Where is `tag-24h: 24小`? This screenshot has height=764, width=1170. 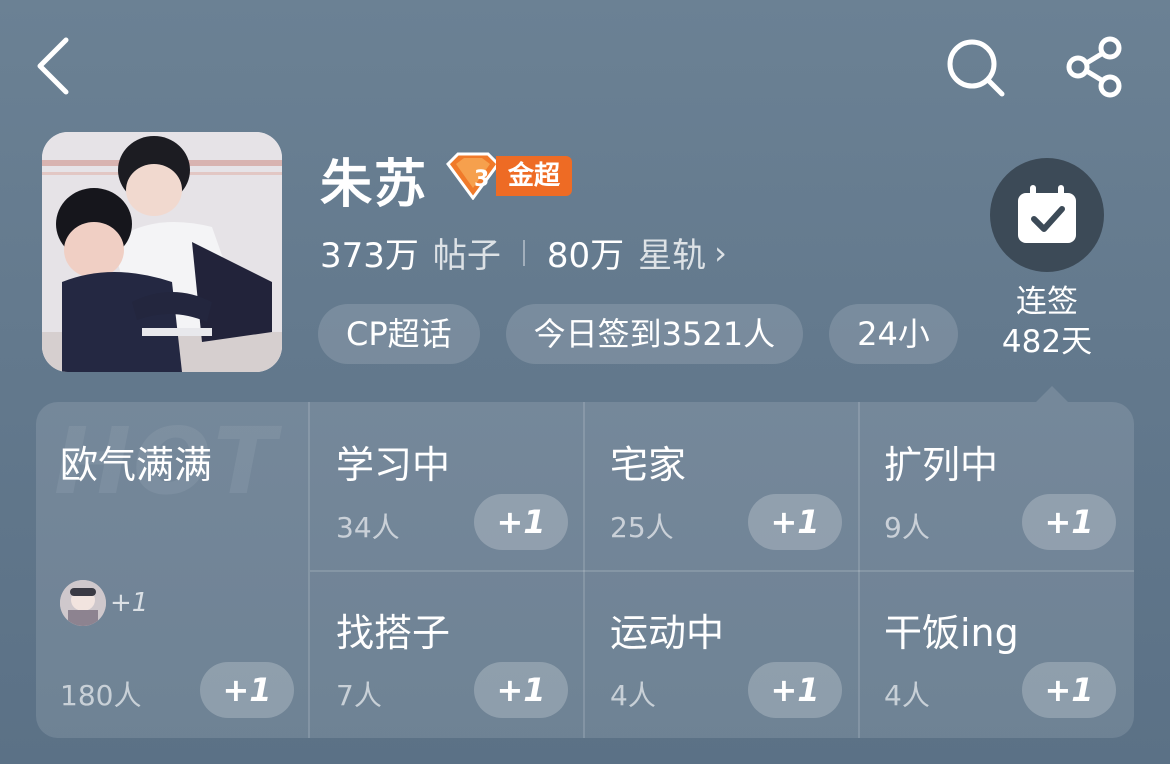 tag-24h: 24小 is located at coordinates (893, 334).